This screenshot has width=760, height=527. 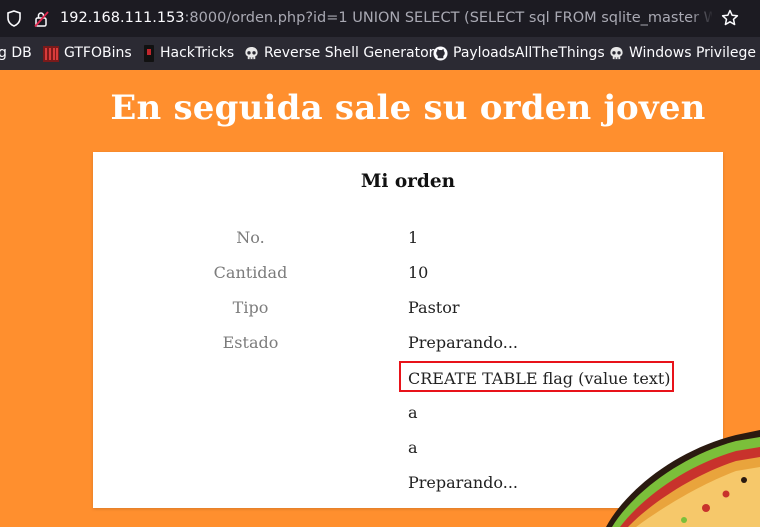 What do you see at coordinates (14, 18) in the screenshot?
I see `shield-icon` at bounding box center [14, 18].